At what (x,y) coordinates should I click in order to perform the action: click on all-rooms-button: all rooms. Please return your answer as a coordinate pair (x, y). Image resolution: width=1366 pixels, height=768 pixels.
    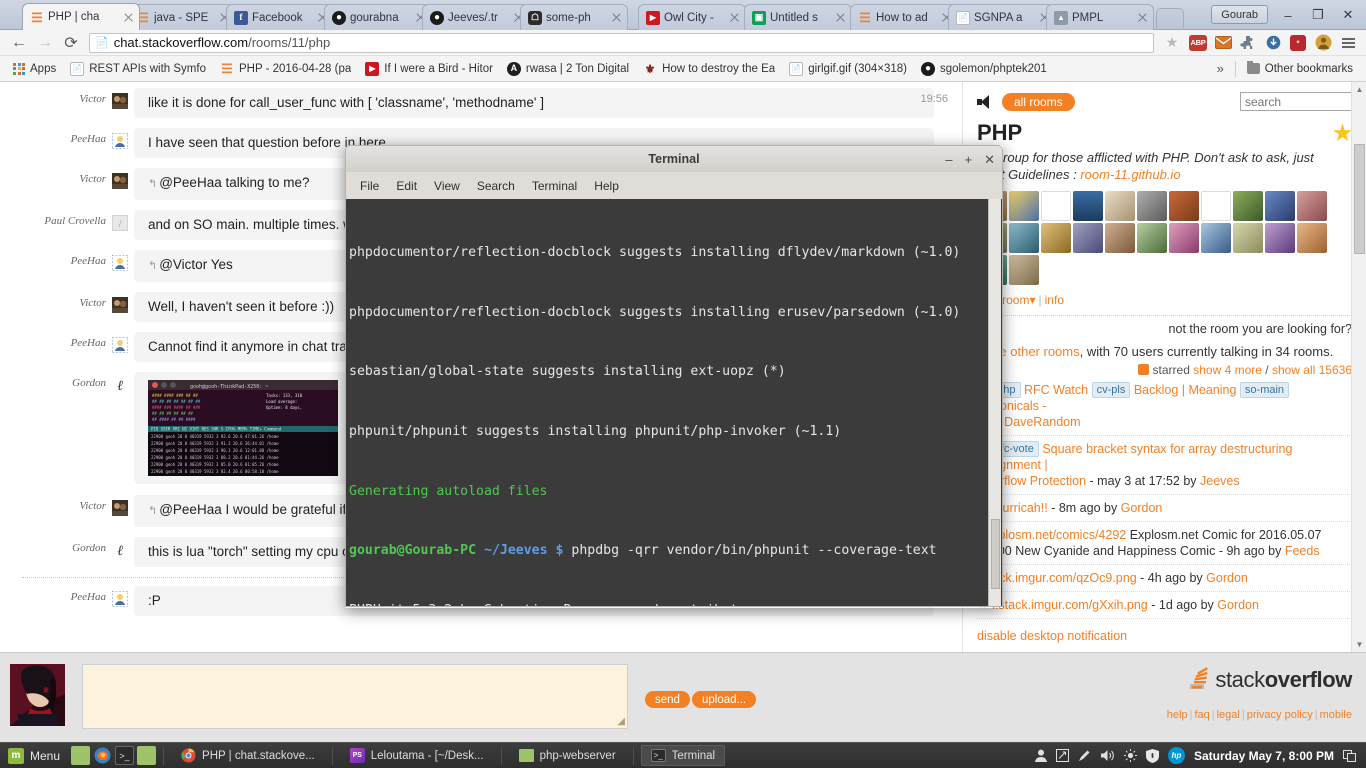
    Looking at the image, I should click on (1038, 101).